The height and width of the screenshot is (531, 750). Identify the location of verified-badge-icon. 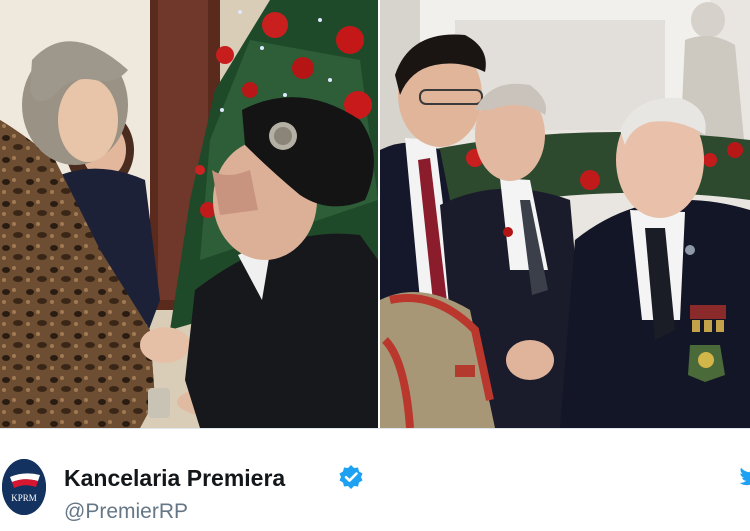
(351, 477).